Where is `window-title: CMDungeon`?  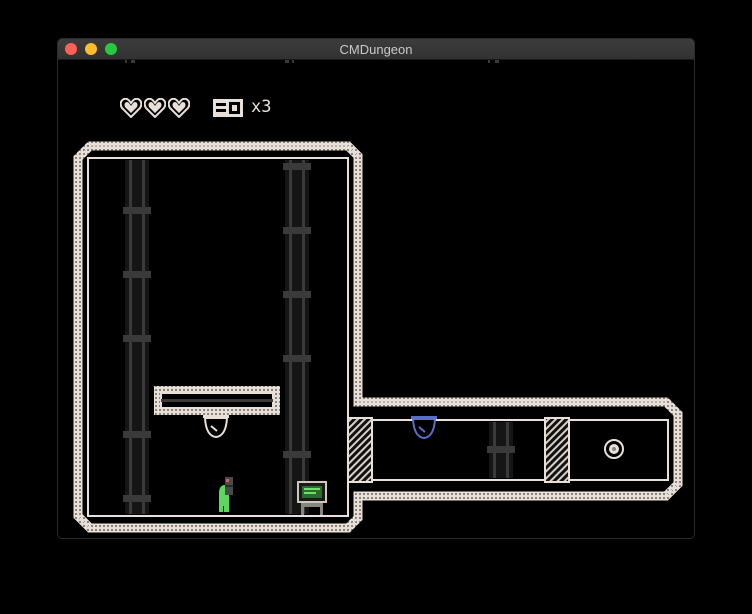
window-title: CMDungeon is located at coordinates (376, 49).